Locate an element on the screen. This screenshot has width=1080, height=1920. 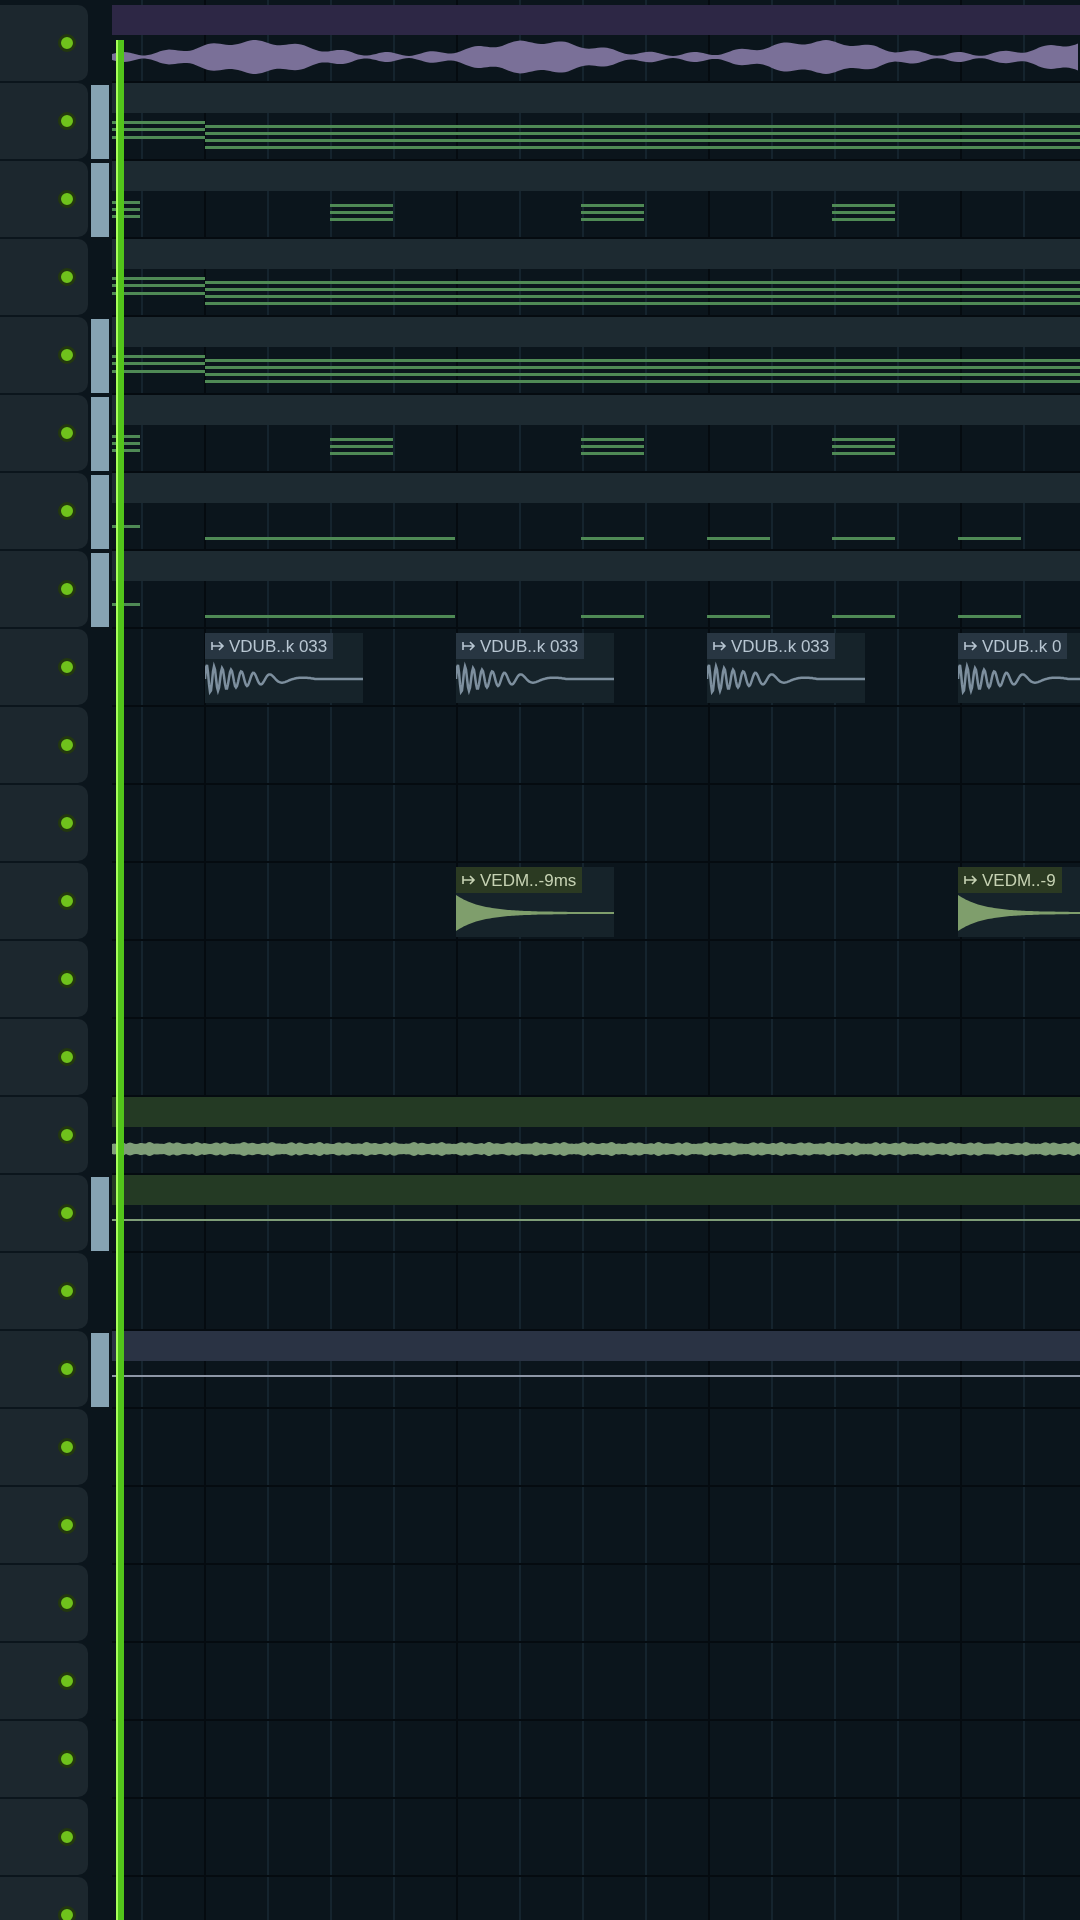
playhead-marker is located at coordinates (120, 980).